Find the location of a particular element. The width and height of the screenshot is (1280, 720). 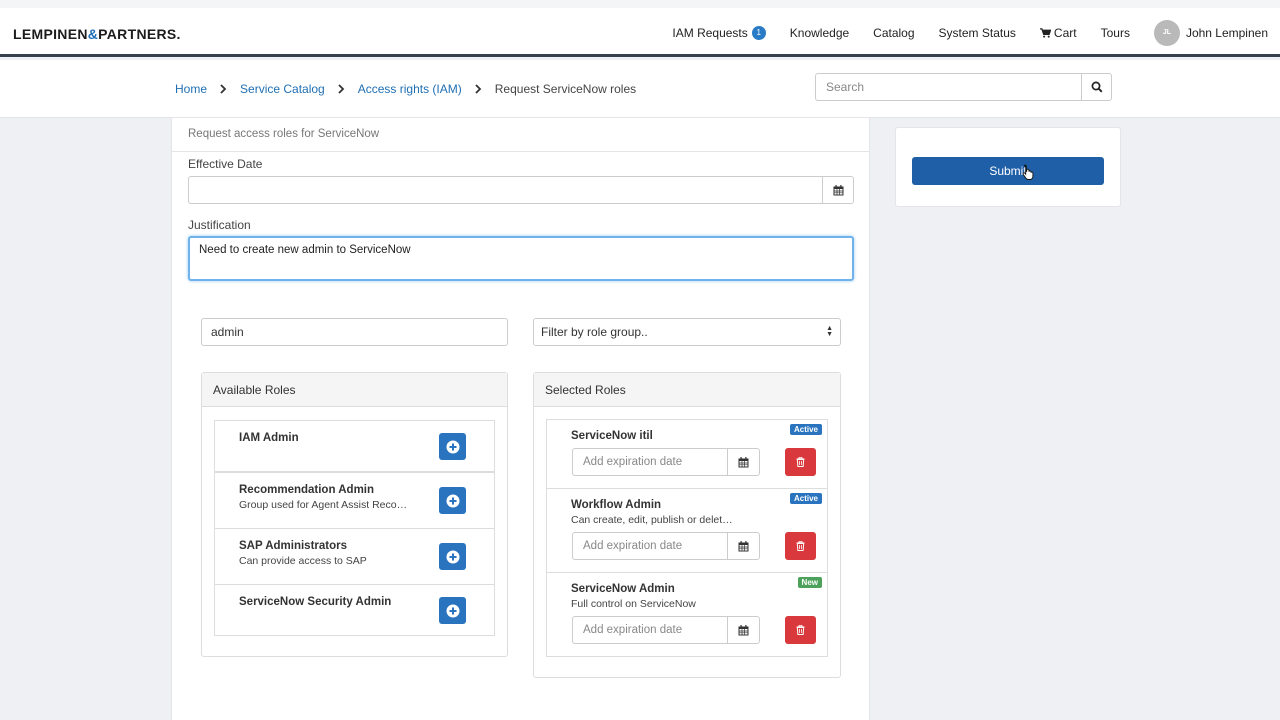

form-description: Request access roles for ServiceNow is located at coordinates (284, 134).